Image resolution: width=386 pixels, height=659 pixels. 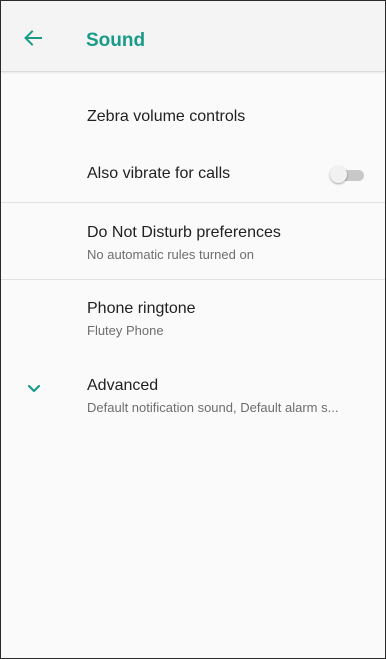 I want to click on toggle-thumb, so click(x=338, y=174).